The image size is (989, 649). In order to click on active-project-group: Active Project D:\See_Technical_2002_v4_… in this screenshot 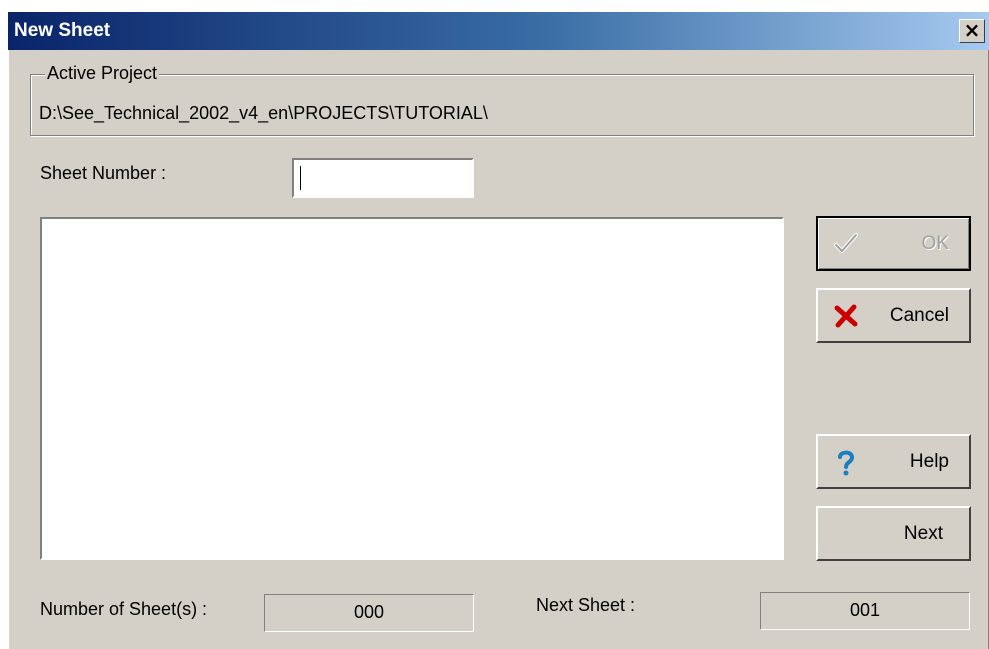, I will do `click(502, 99)`.